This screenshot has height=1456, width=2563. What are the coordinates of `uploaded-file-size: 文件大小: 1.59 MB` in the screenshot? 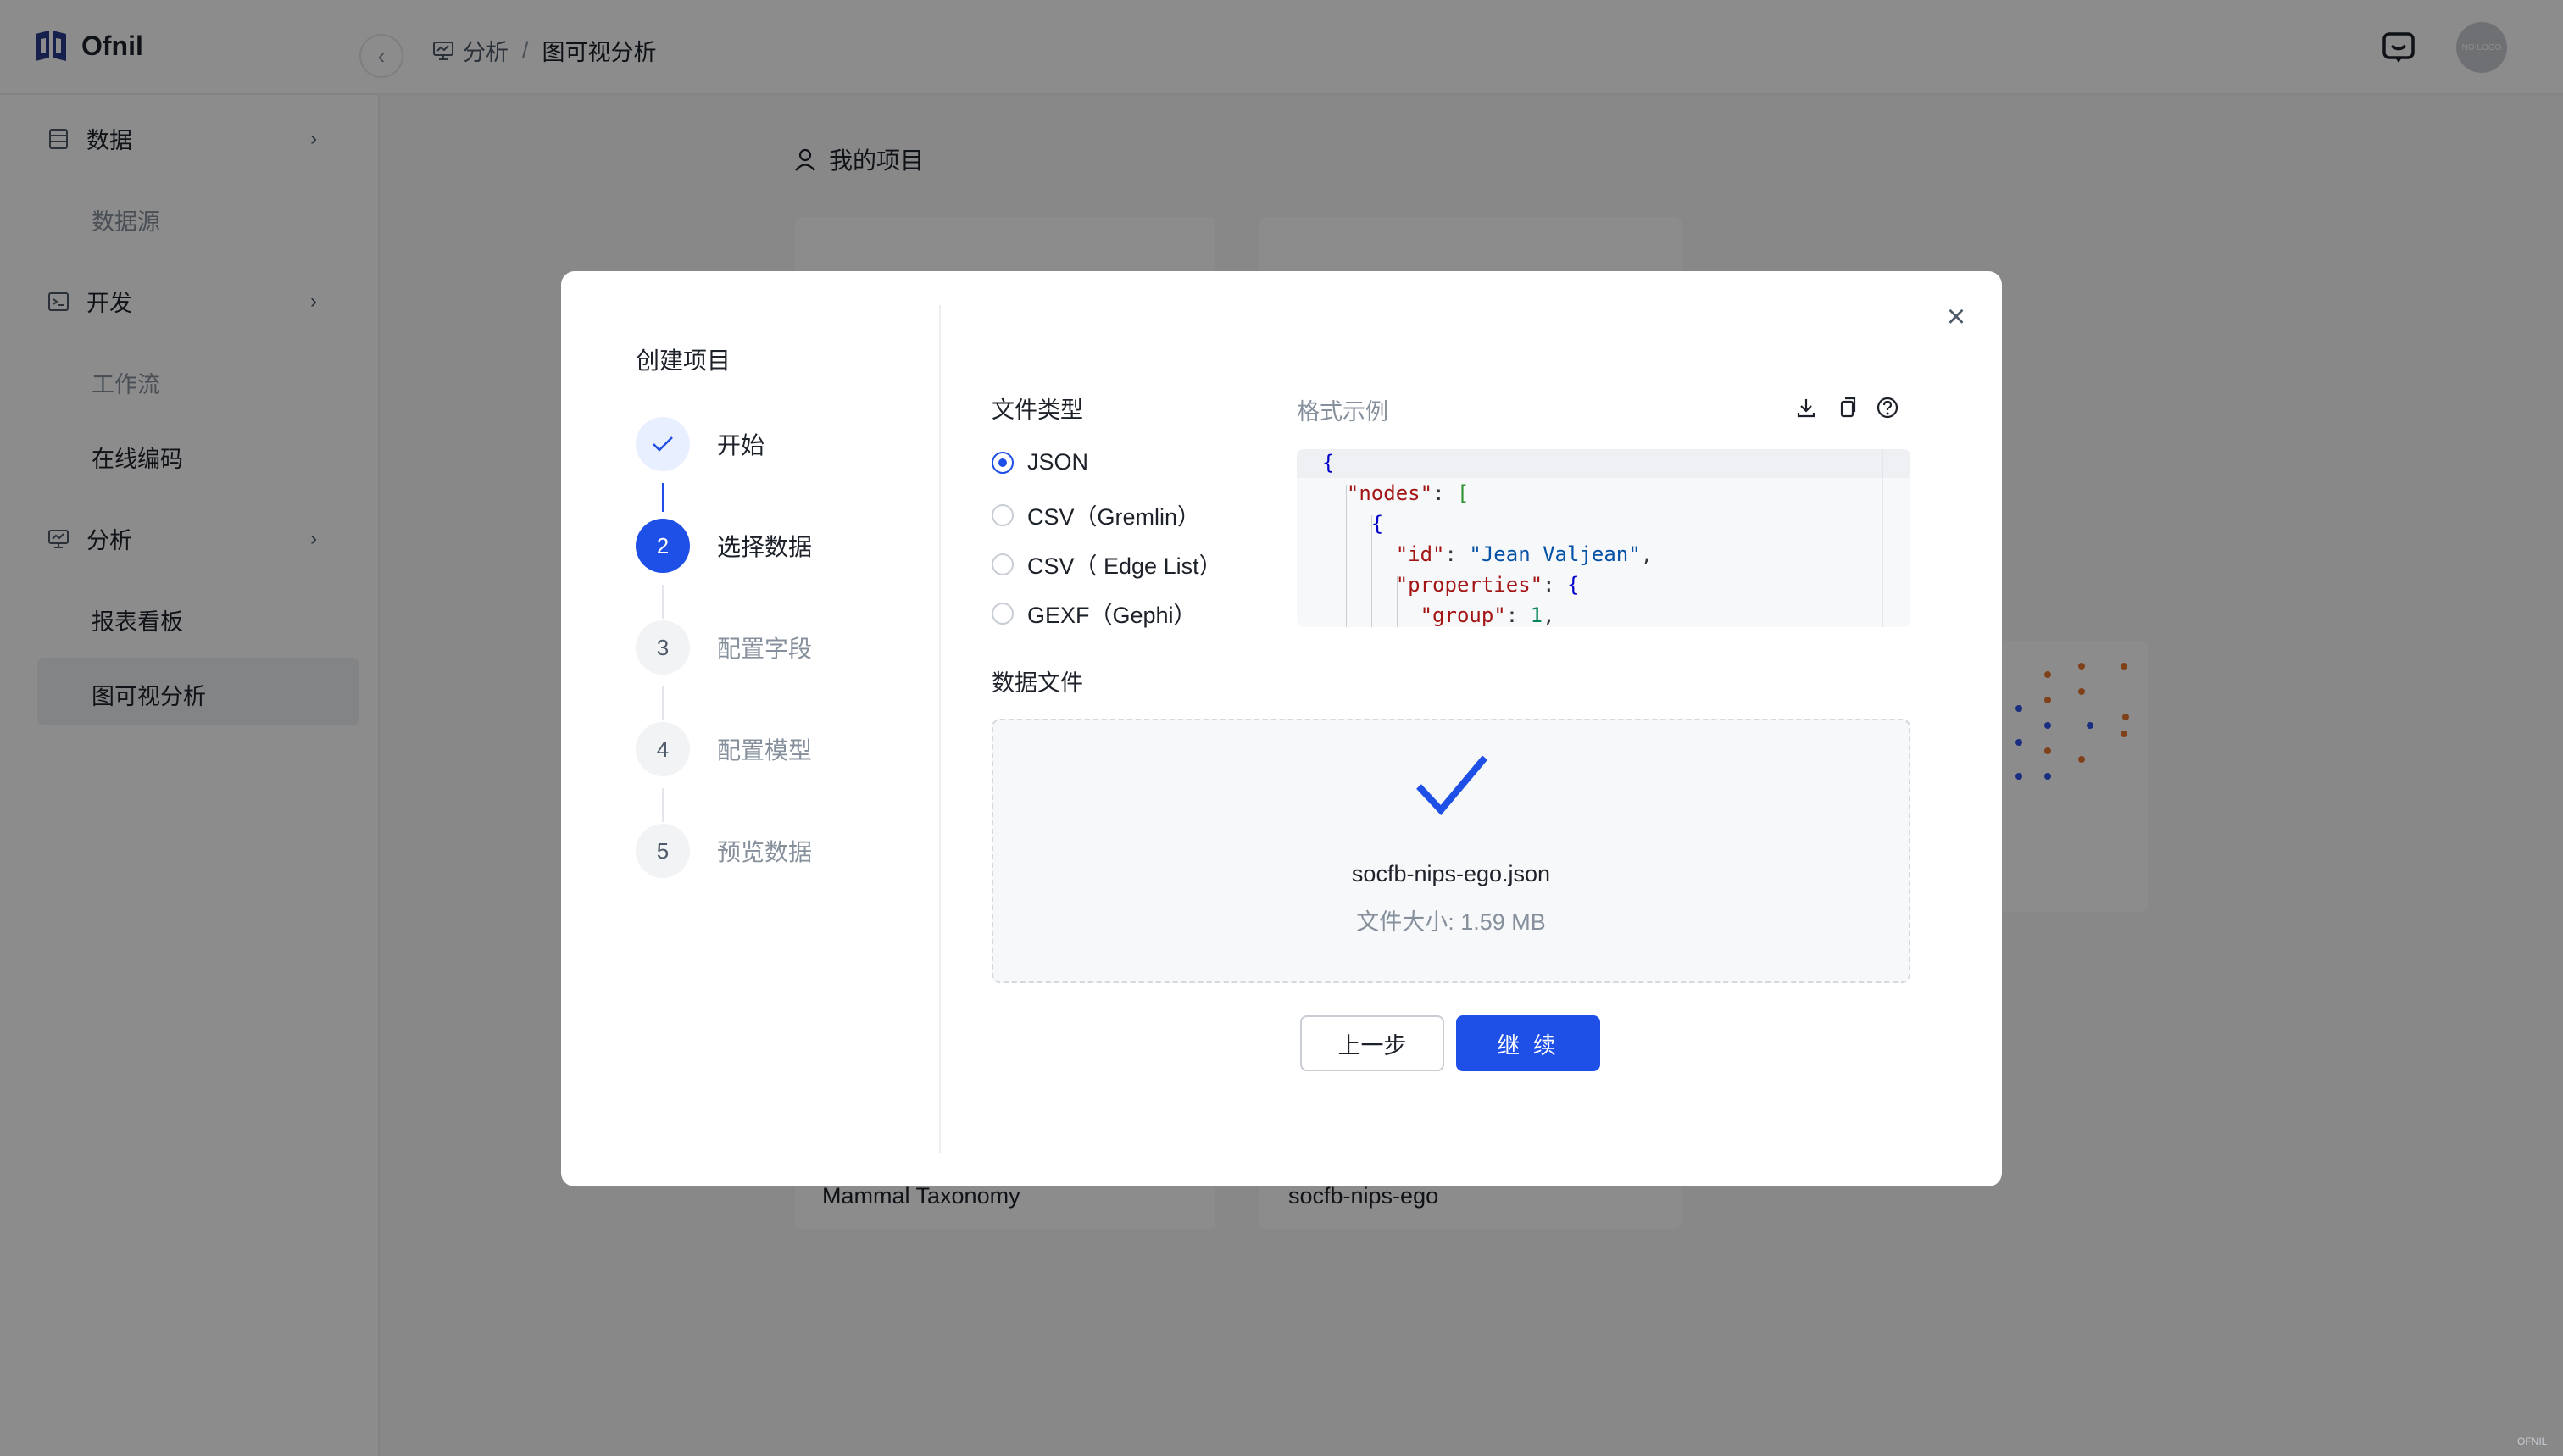 It's located at (1451, 922).